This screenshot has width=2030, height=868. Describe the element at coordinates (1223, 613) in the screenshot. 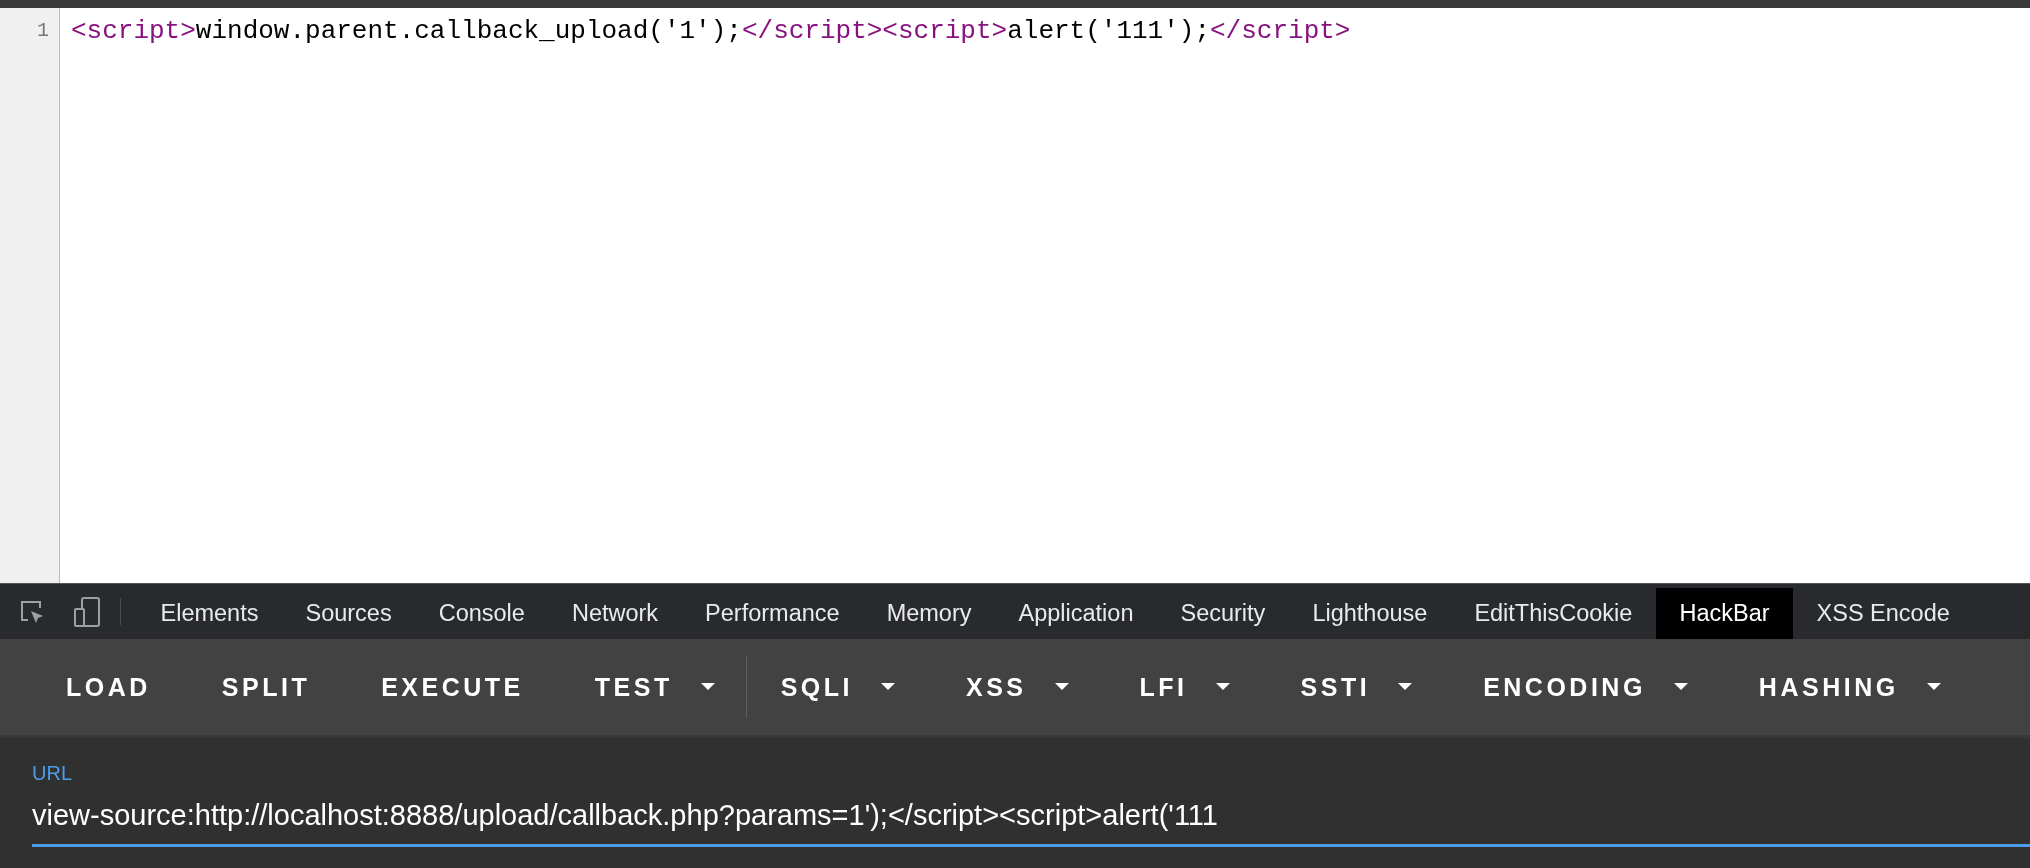

I see `devtools-tab: Security` at that location.